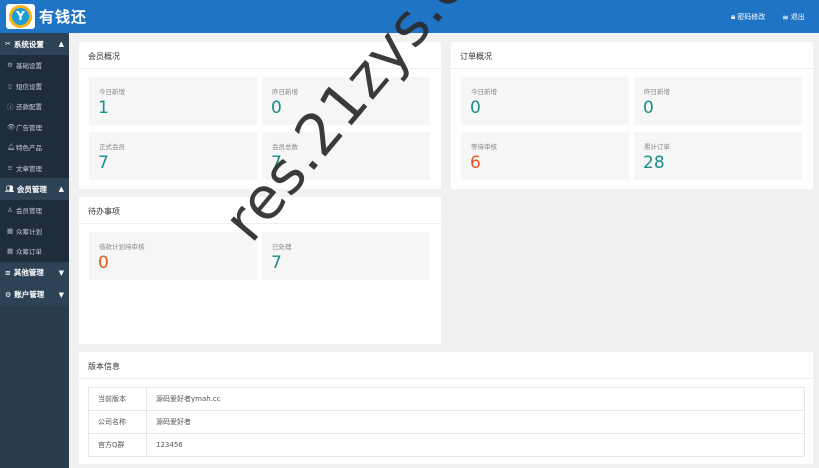  I want to click on sidebar-item-featured-products: 🔔︎ 特色产品, so click(34, 147).